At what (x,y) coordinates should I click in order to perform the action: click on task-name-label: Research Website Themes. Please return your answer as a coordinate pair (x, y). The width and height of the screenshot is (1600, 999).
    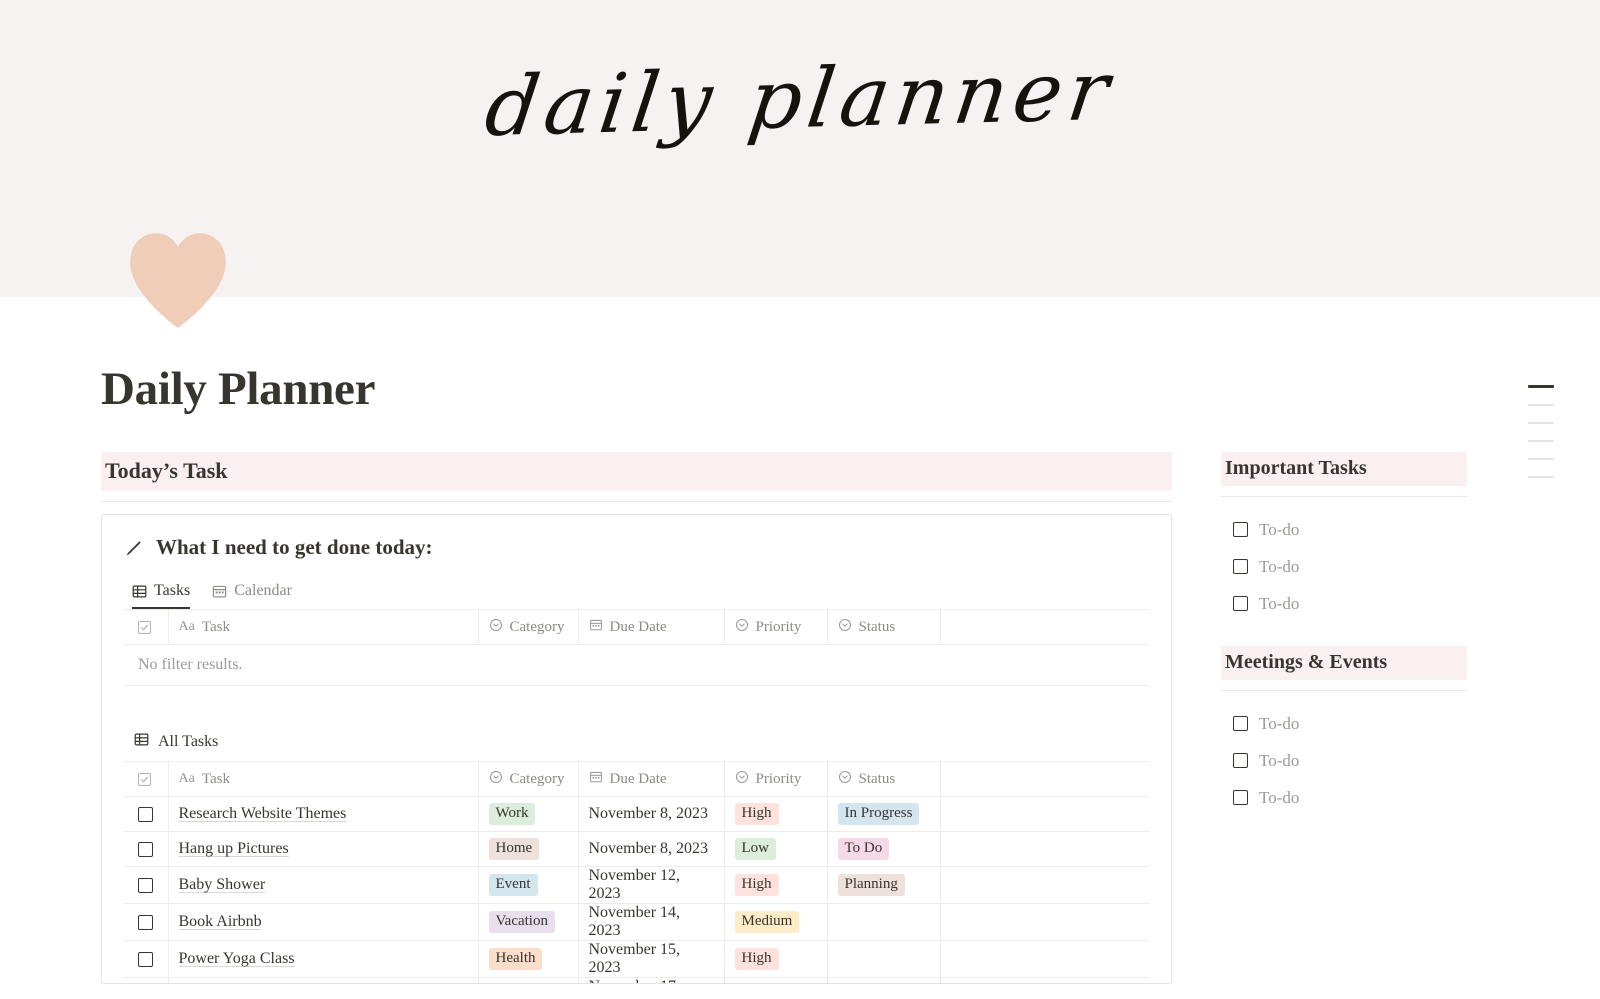
    Looking at the image, I should click on (263, 813).